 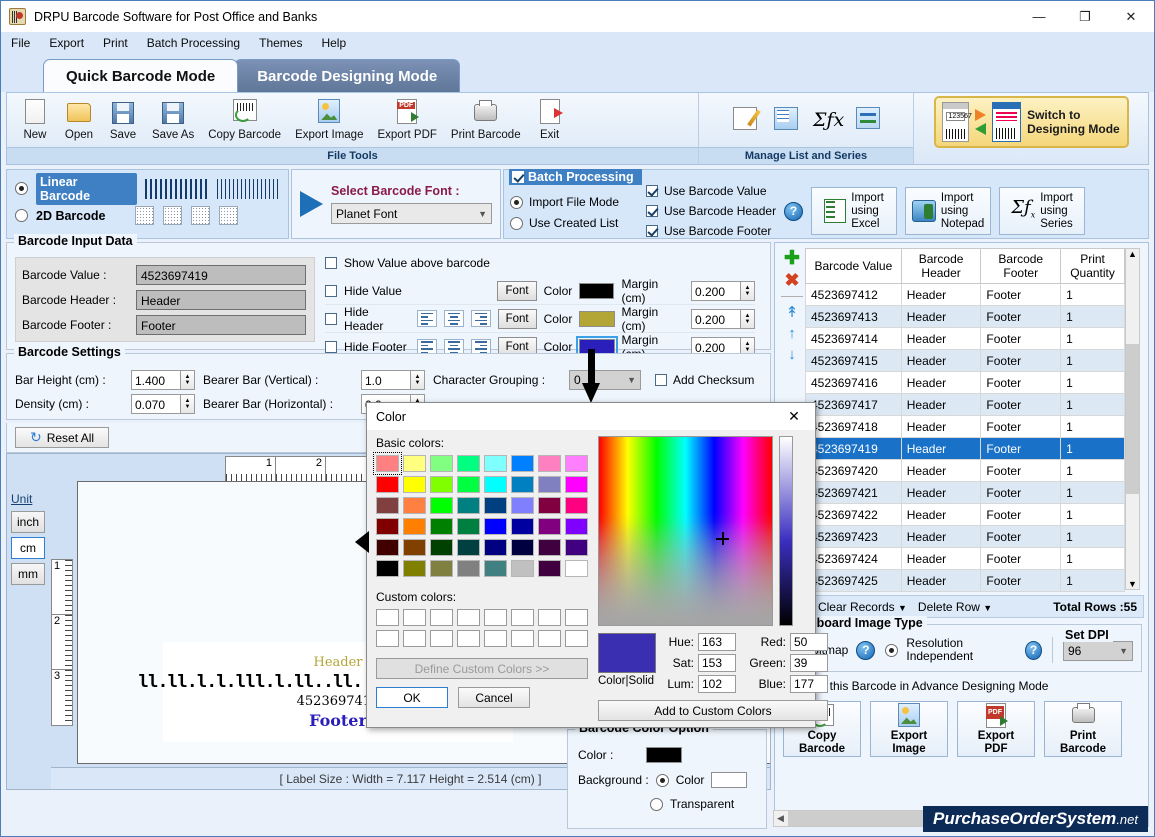 I want to click on toolbar-new-button: New, so click(x=35, y=120).